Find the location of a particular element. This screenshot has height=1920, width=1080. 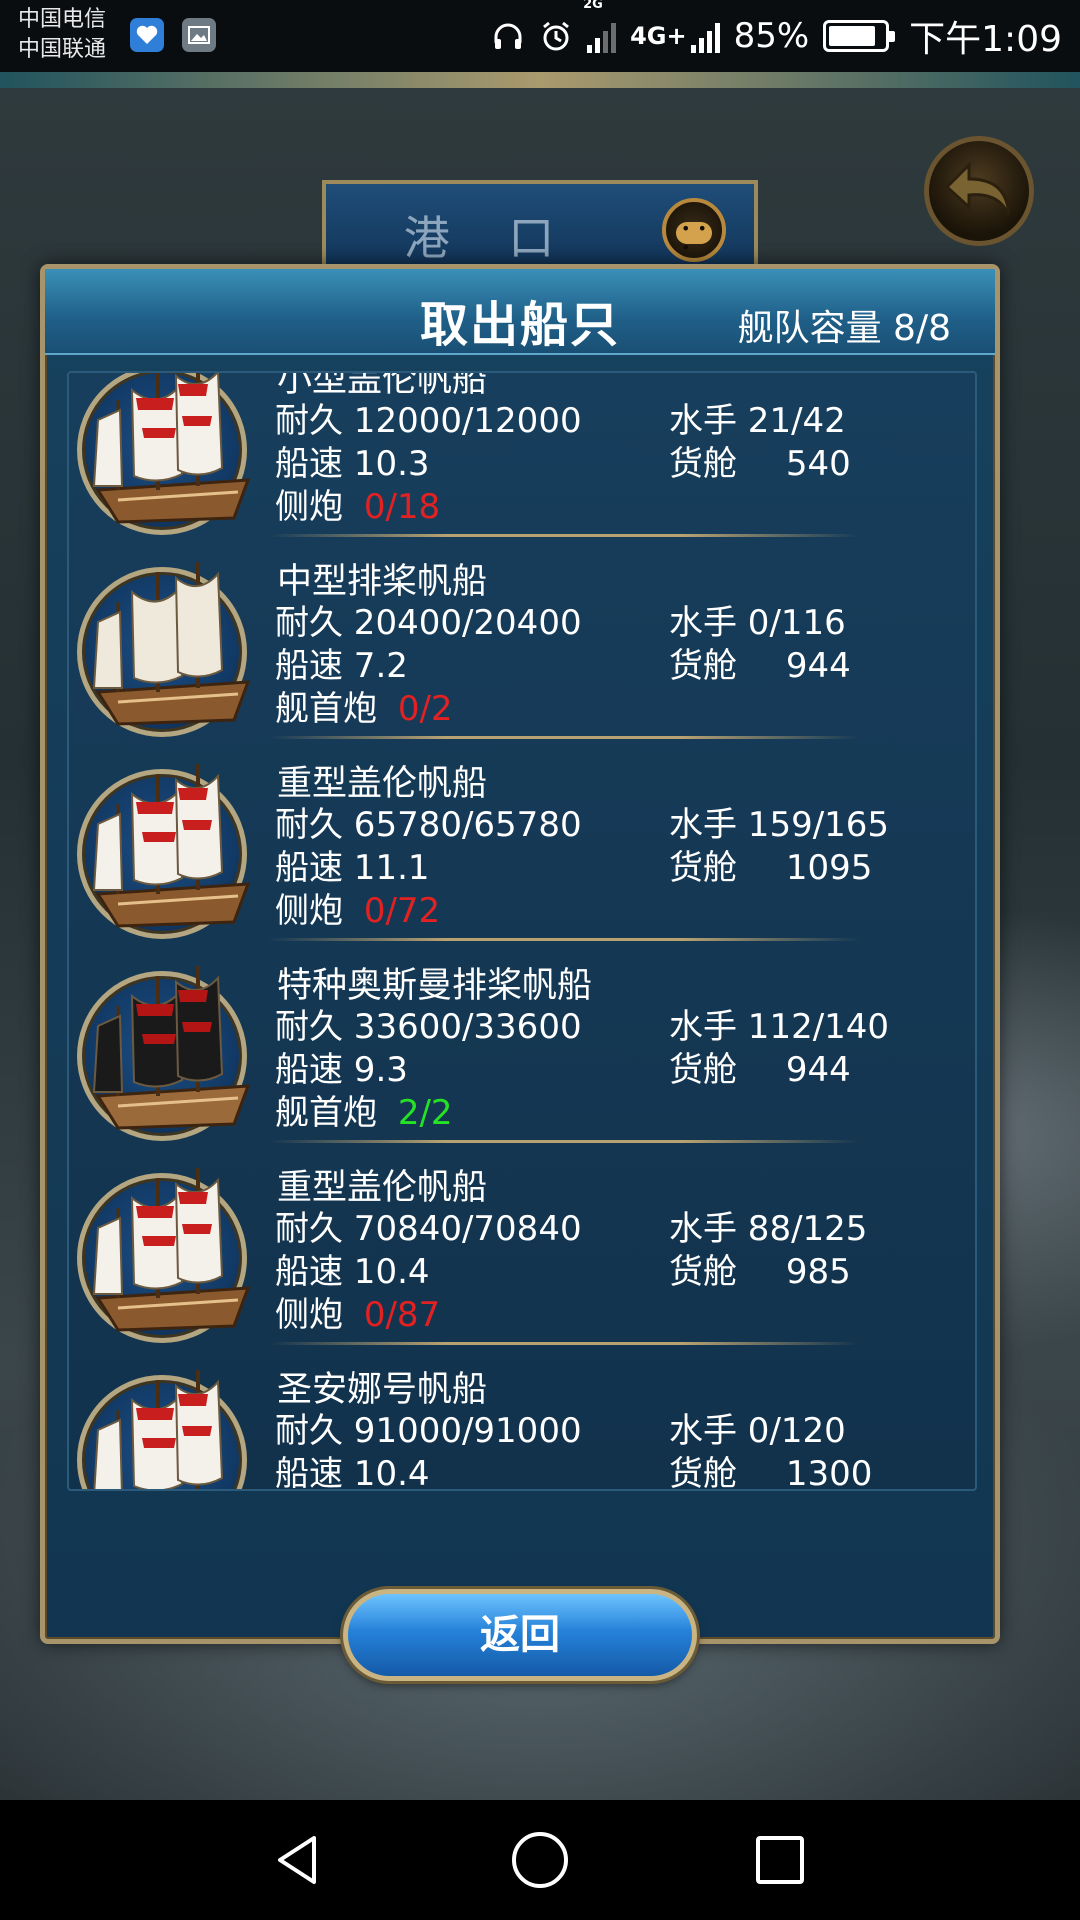

ship-durability: 耐久 12000/12000 is located at coordinates (428, 421).